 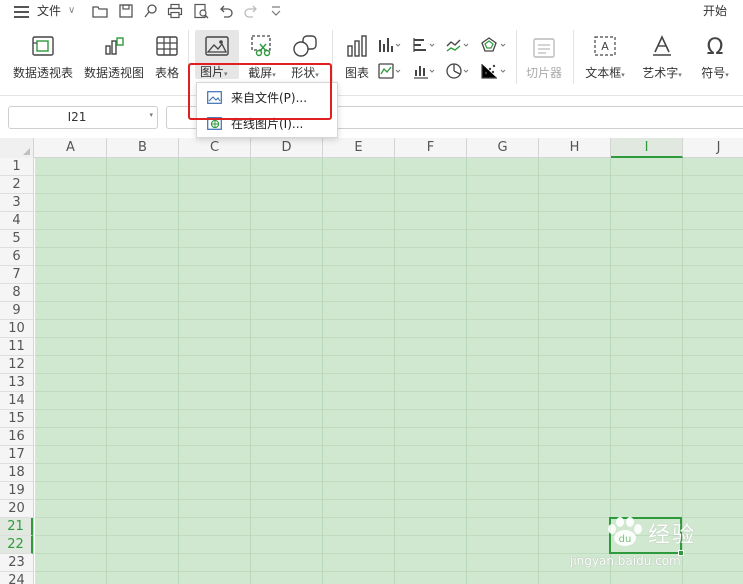 What do you see at coordinates (114, 60) in the screenshot?
I see `pivot-chart-button: 数据透视图` at bounding box center [114, 60].